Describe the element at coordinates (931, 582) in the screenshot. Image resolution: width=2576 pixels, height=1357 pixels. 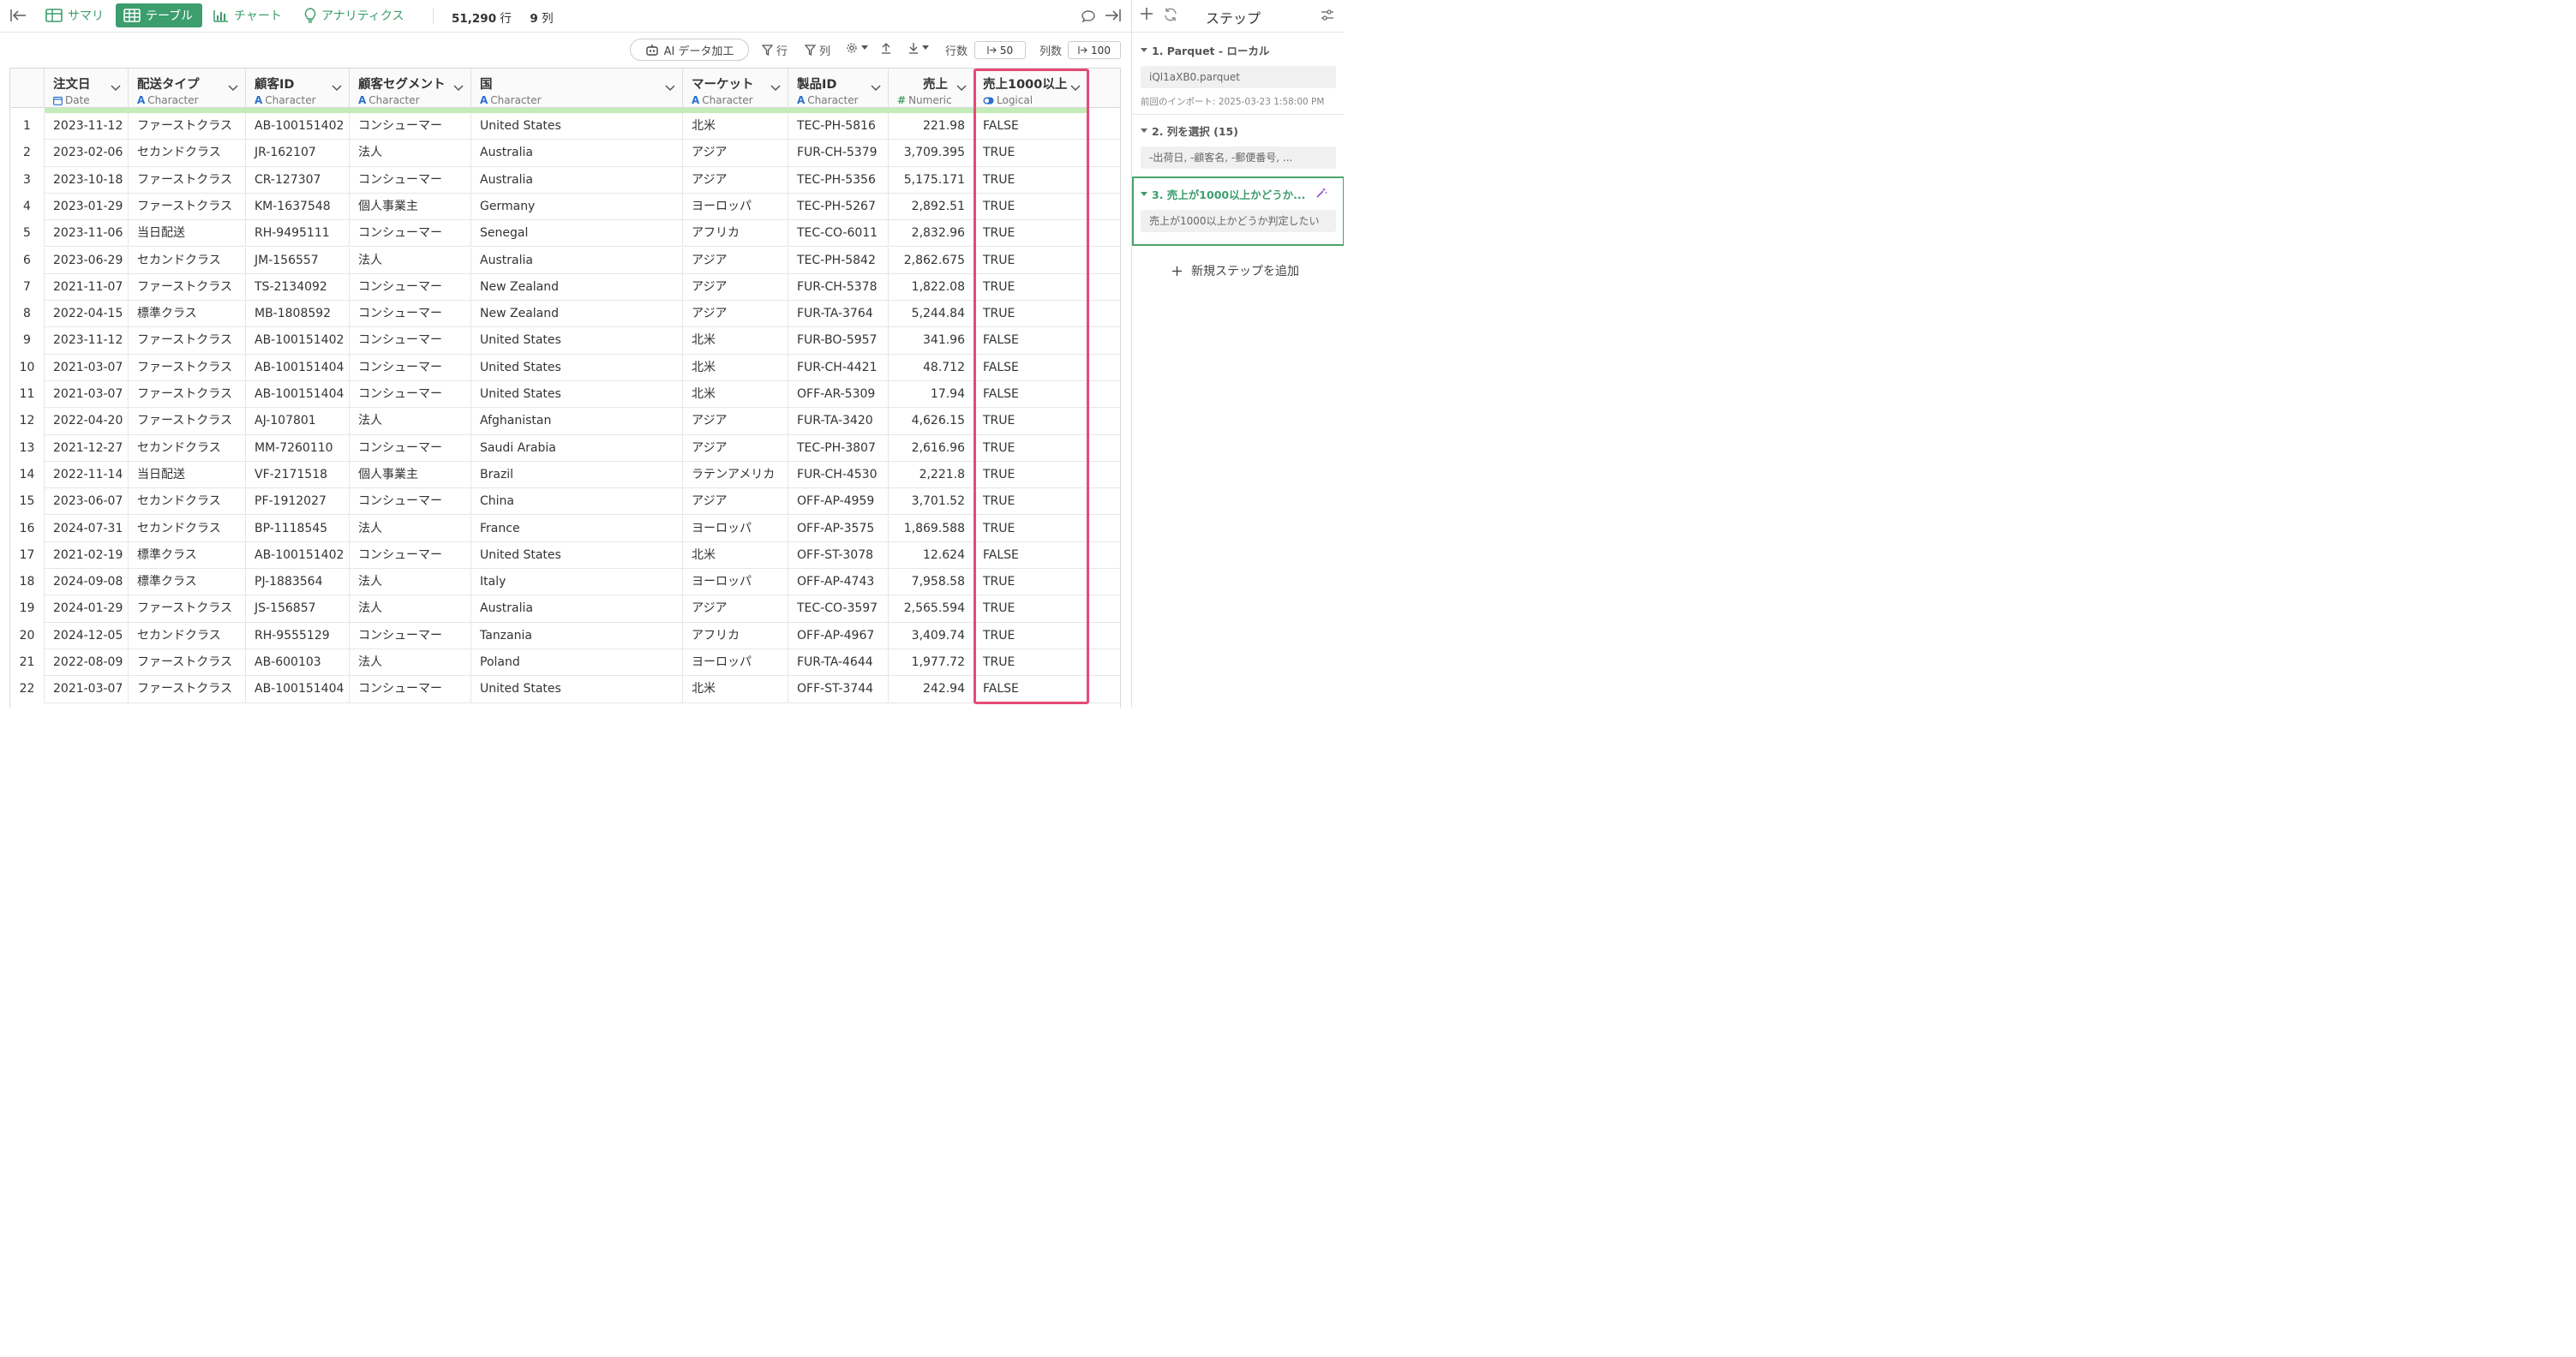
I see `table-cell: 7,958.58` at that location.